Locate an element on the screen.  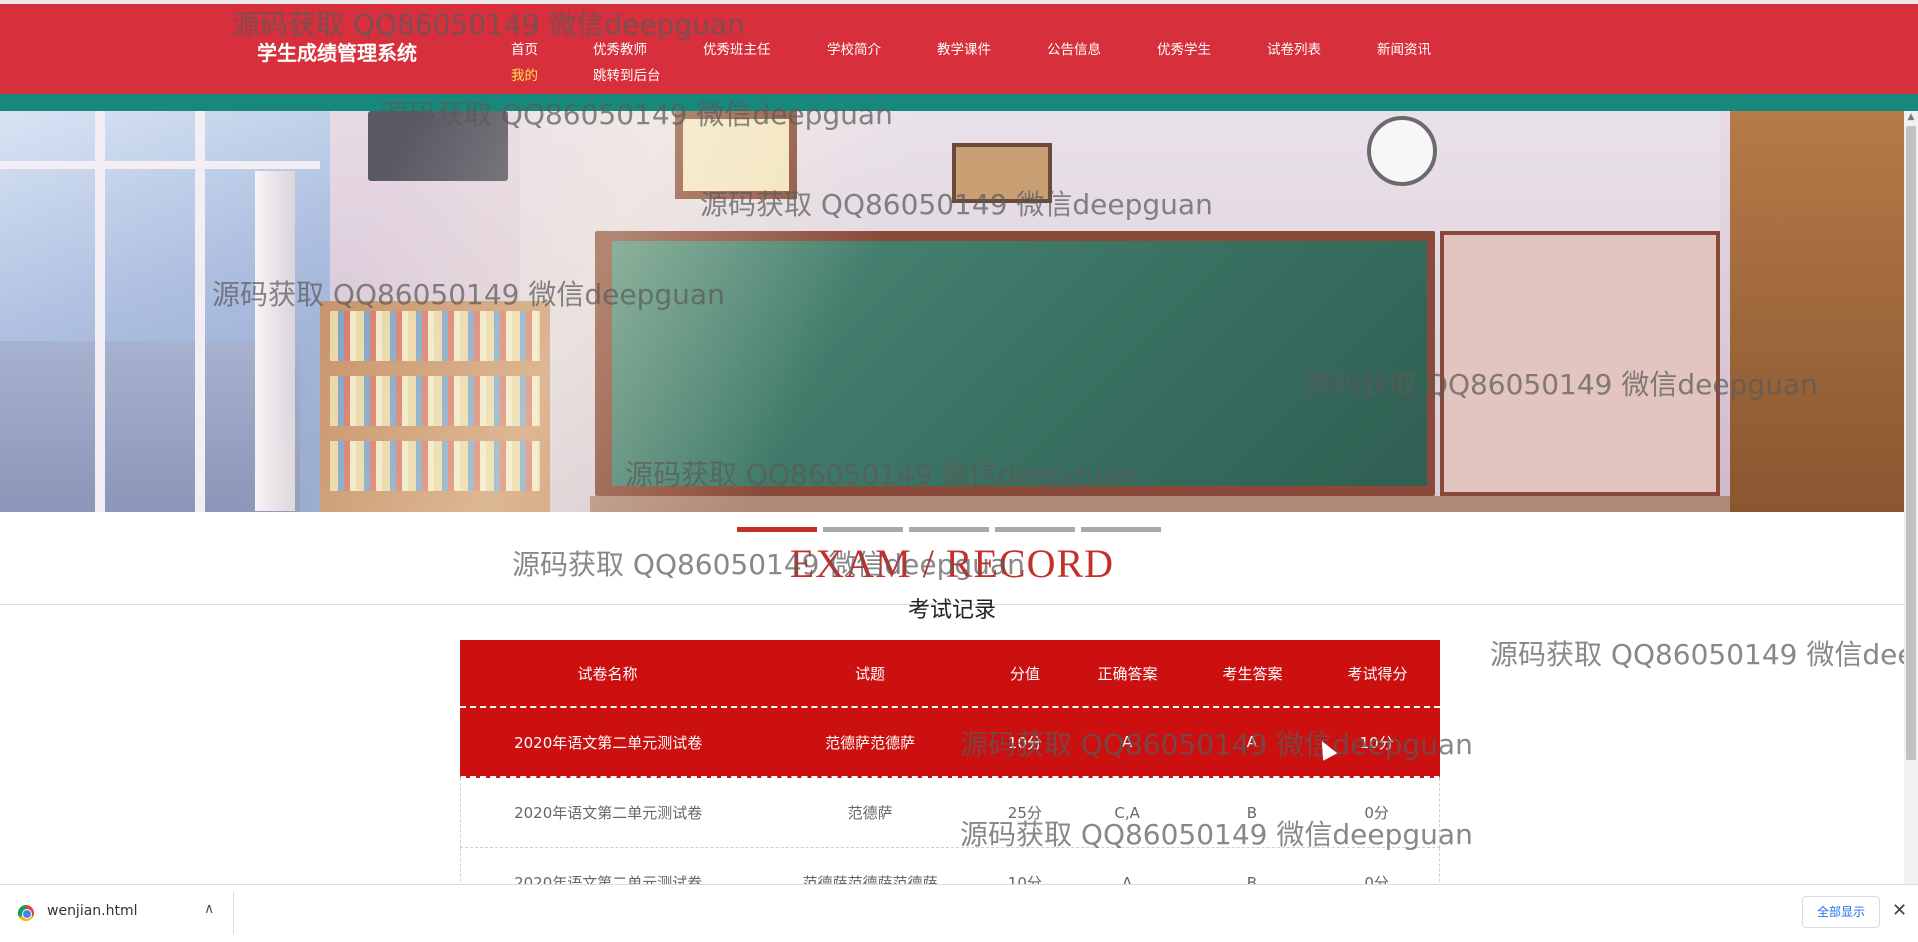
section-title-cn: 考试记录 is located at coordinates (951, 610).